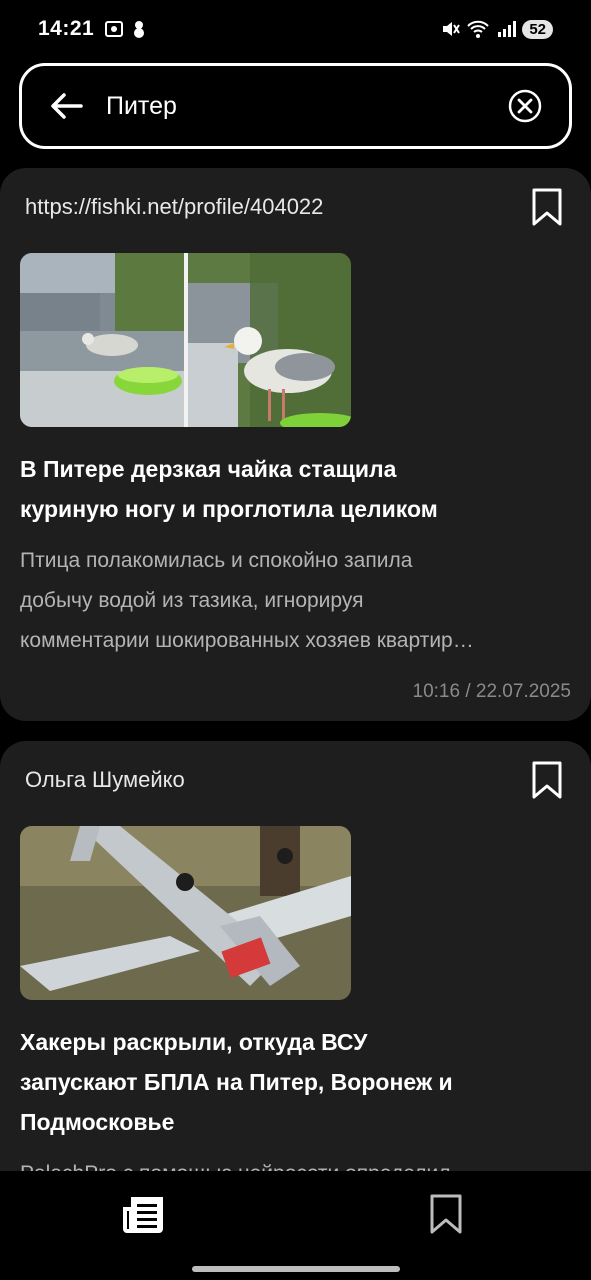 This screenshot has height=1280, width=591. I want to click on seagull-photo, so click(185, 340).